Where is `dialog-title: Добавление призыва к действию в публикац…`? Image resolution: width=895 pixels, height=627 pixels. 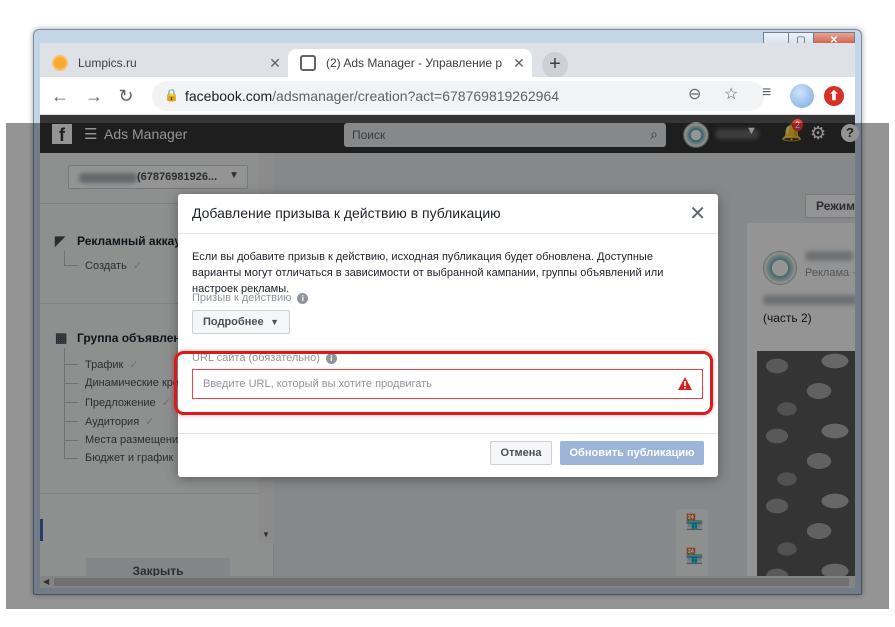
dialog-title: Добавление призыва к действию в публикац… is located at coordinates (346, 213).